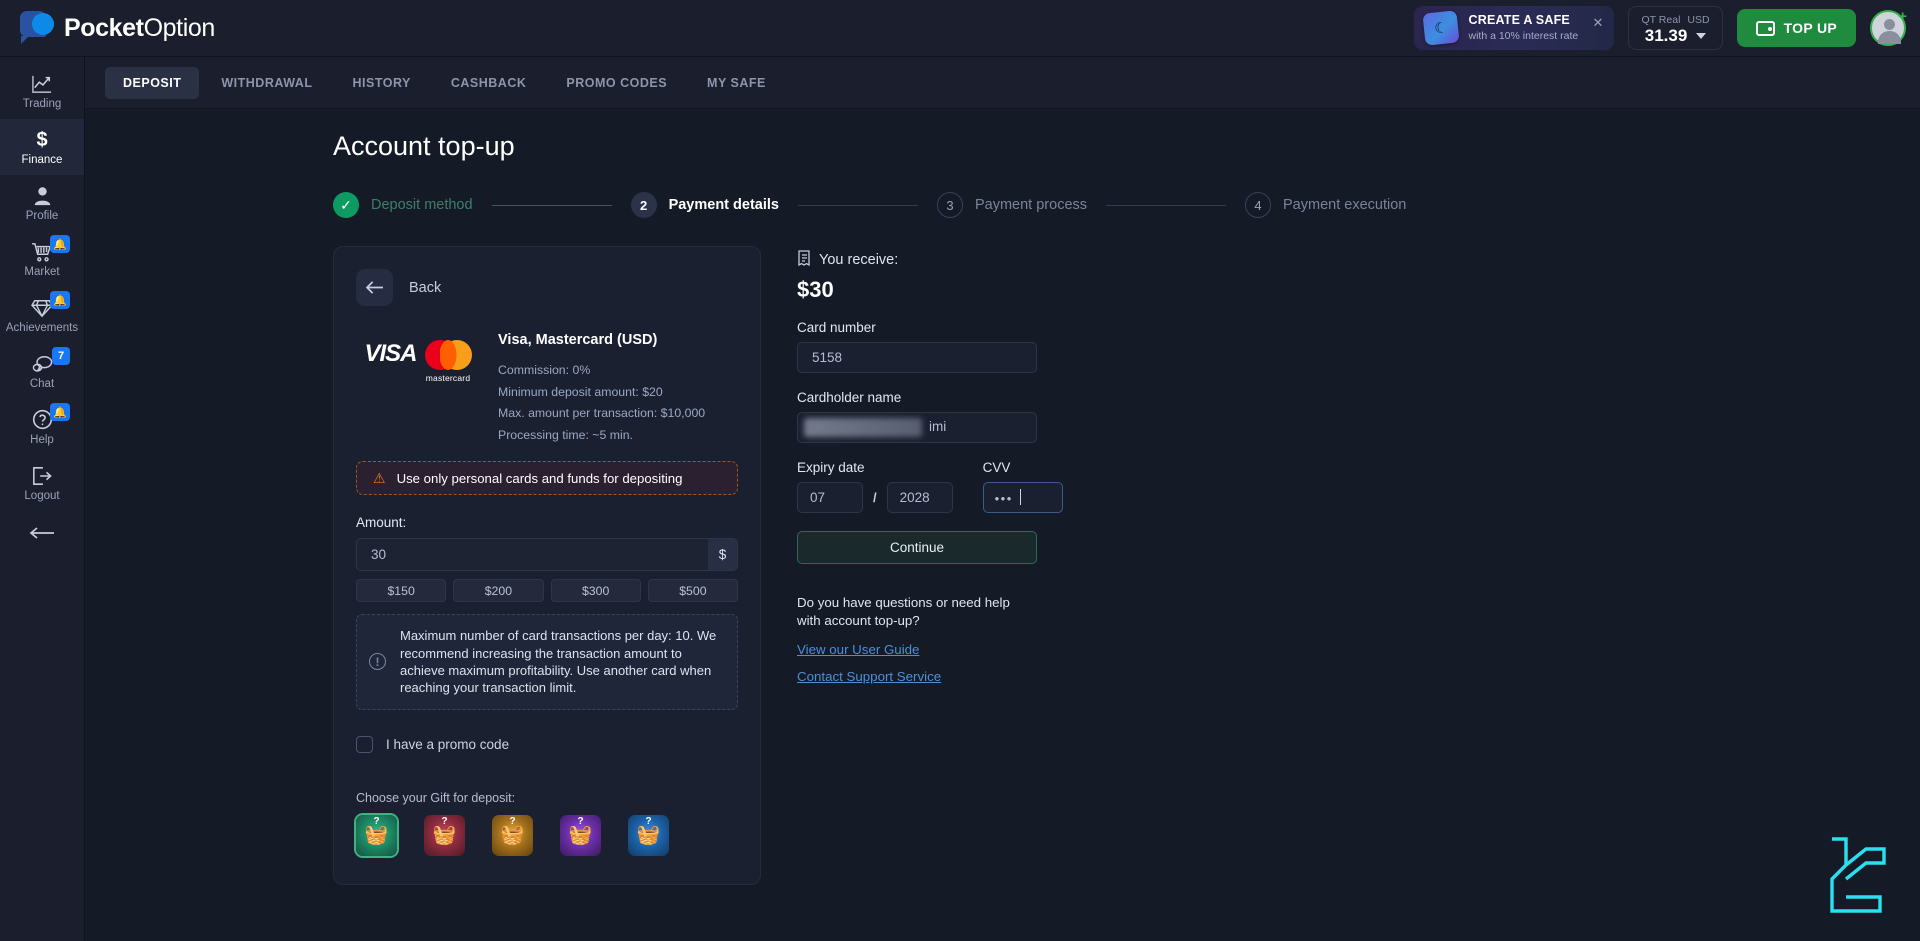  What do you see at coordinates (42, 91) in the screenshot?
I see `sidebar-item-trading: Trading` at bounding box center [42, 91].